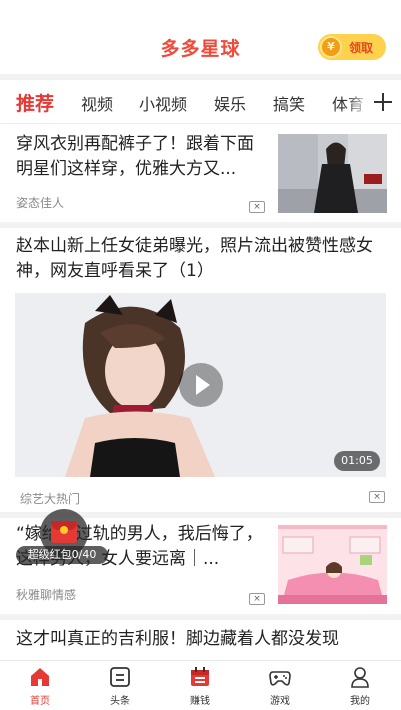 The width and height of the screenshot is (401, 710). What do you see at coordinates (361, 48) in the screenshot?
I see `claim-label: 领取` at bounding box center [361, 48].